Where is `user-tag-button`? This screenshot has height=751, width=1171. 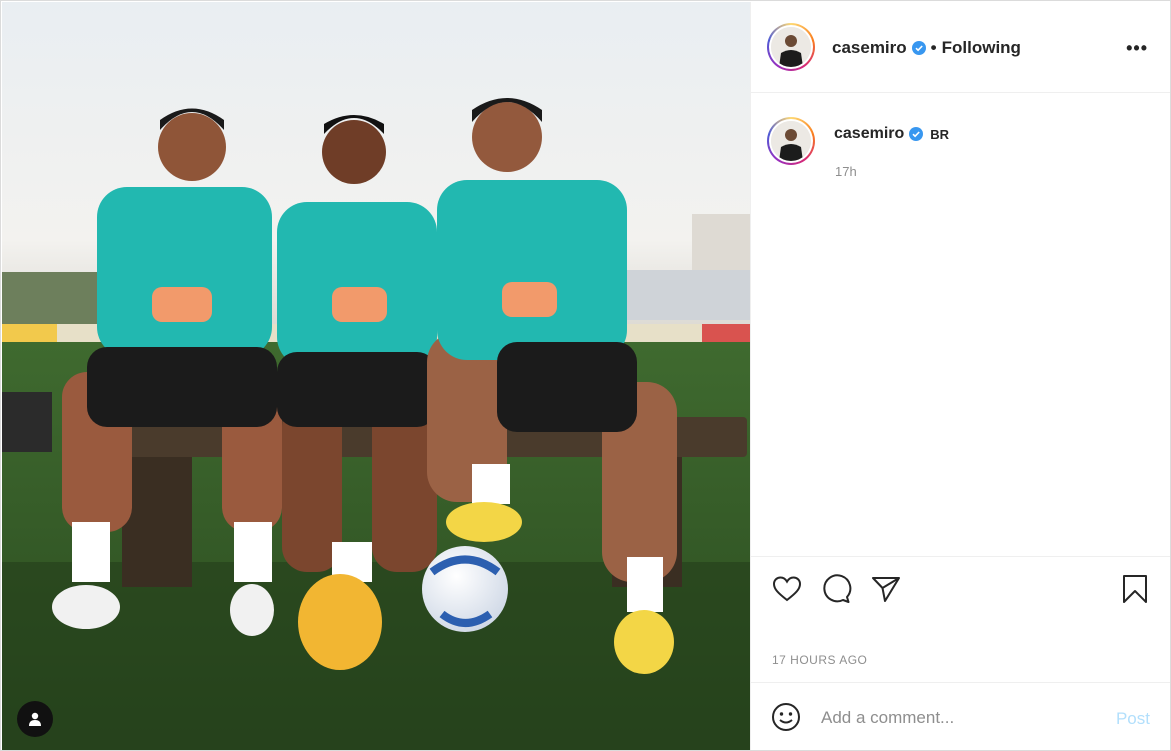
user-tag-button is located at coordinates (35, 719).